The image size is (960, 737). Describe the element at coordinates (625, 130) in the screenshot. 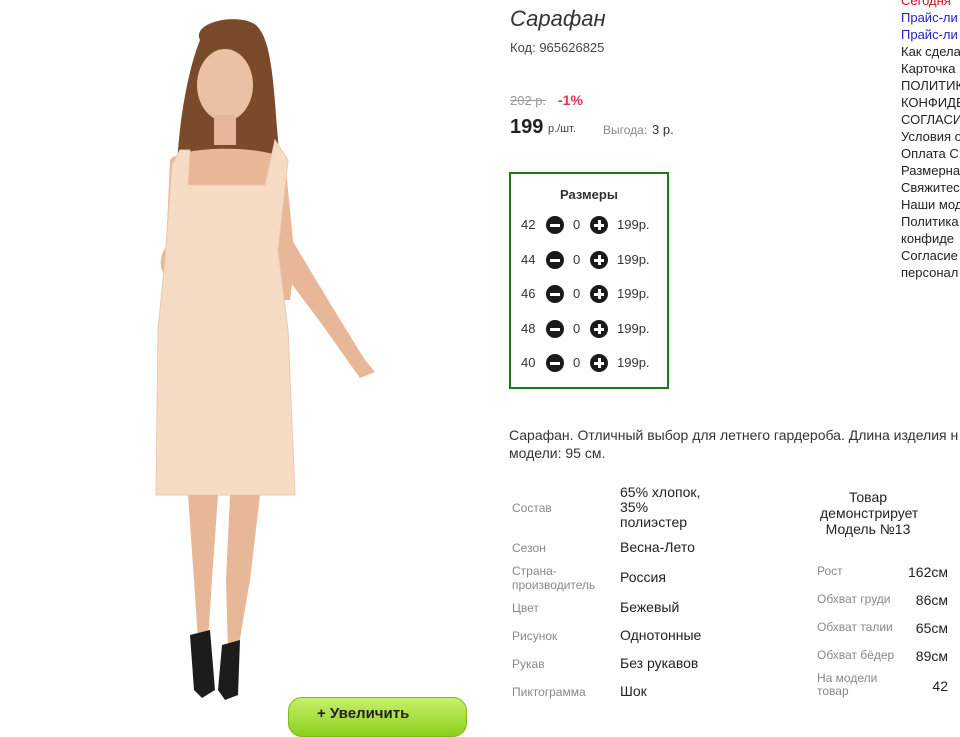

I see `benefit-label: Выгода:` at that location.